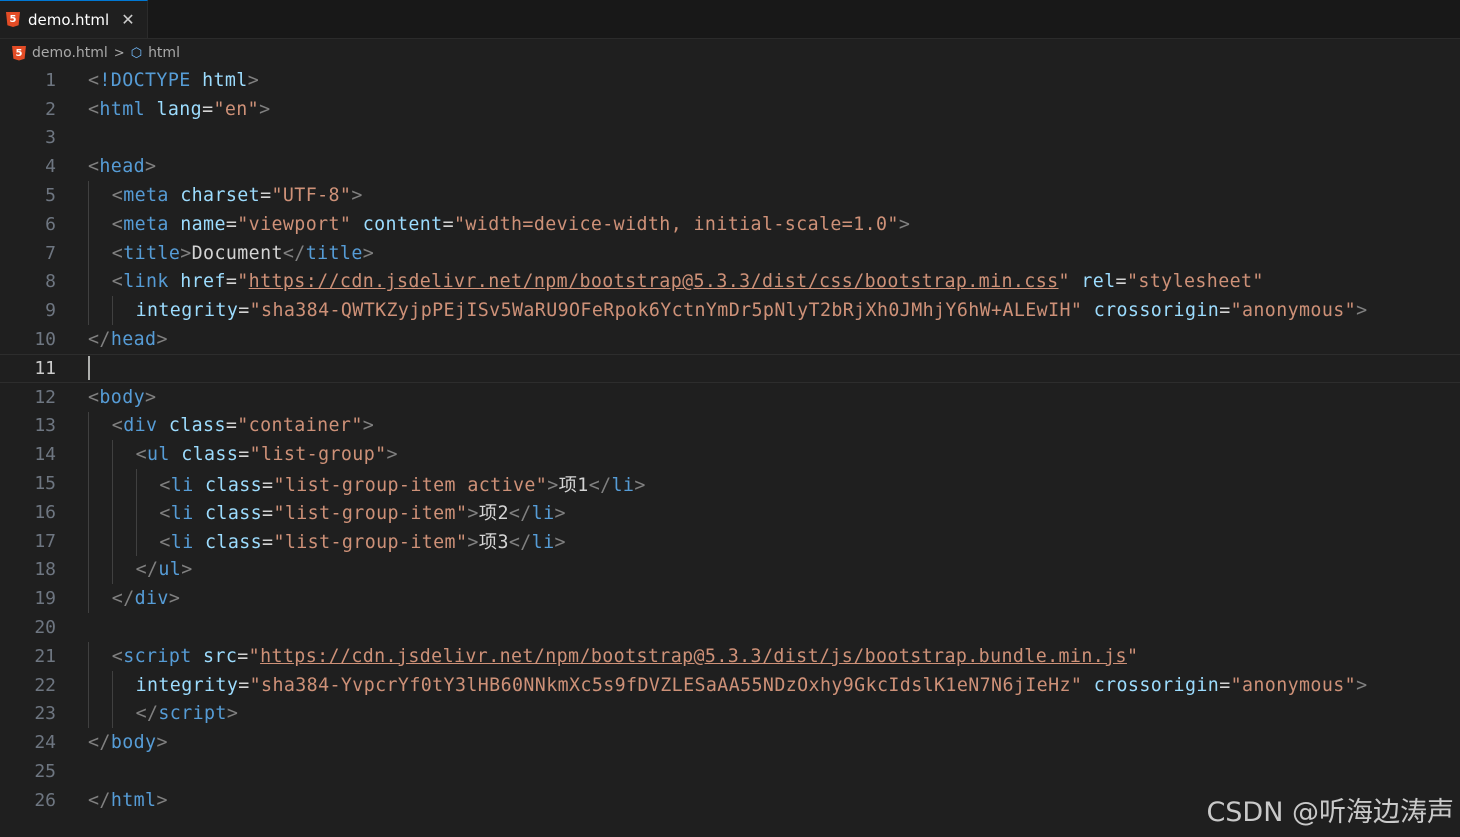 The width and height of the screenshot is (1460, 837). Describe the element at coordinates (730, 455) in the screenshot. I see `code-line: 14 <ul class="list-group">` at that location.